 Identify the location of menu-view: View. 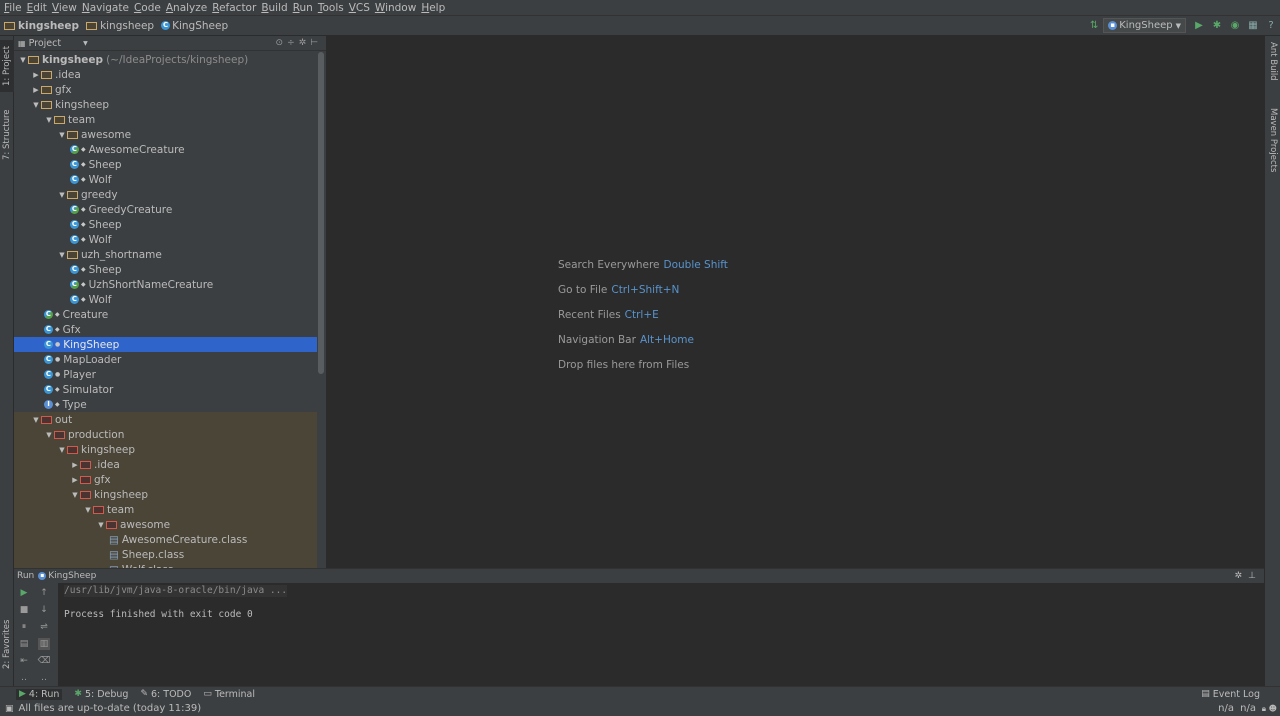
(66, 8).